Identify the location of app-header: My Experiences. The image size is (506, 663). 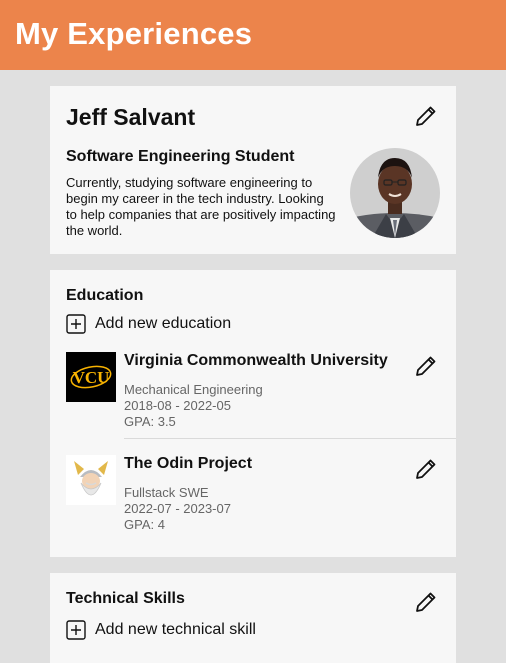
(253, 35).